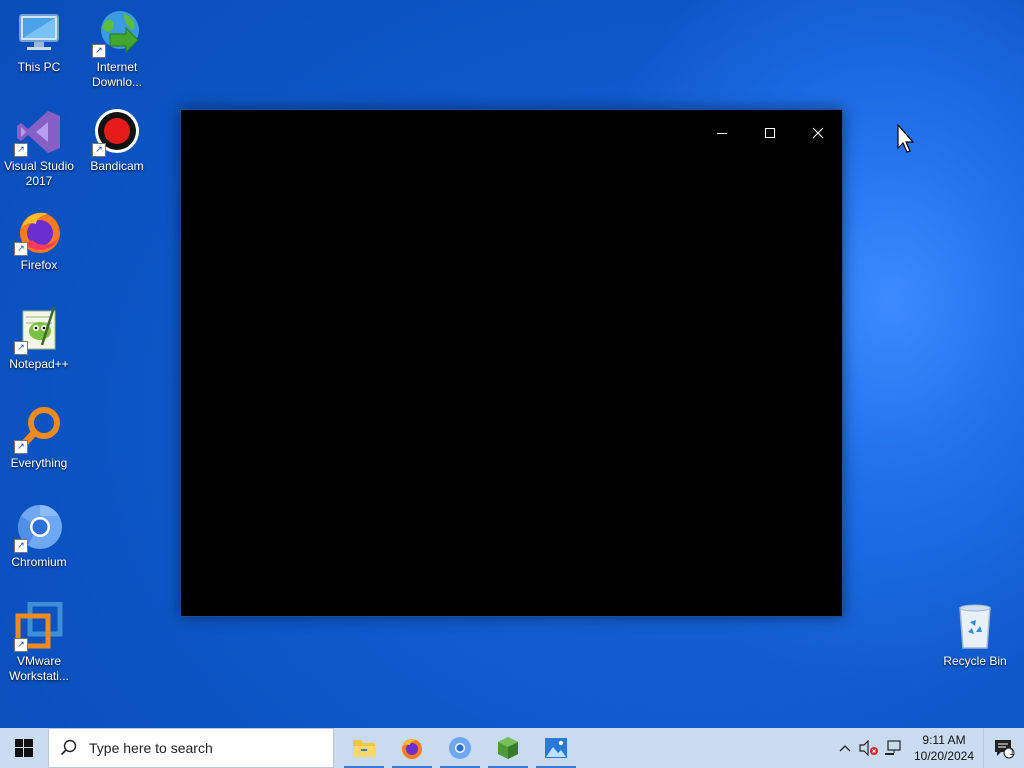 The image size is (1024, 768). I want to click on desktop-icon-label: Chromium, so click(39, 562).